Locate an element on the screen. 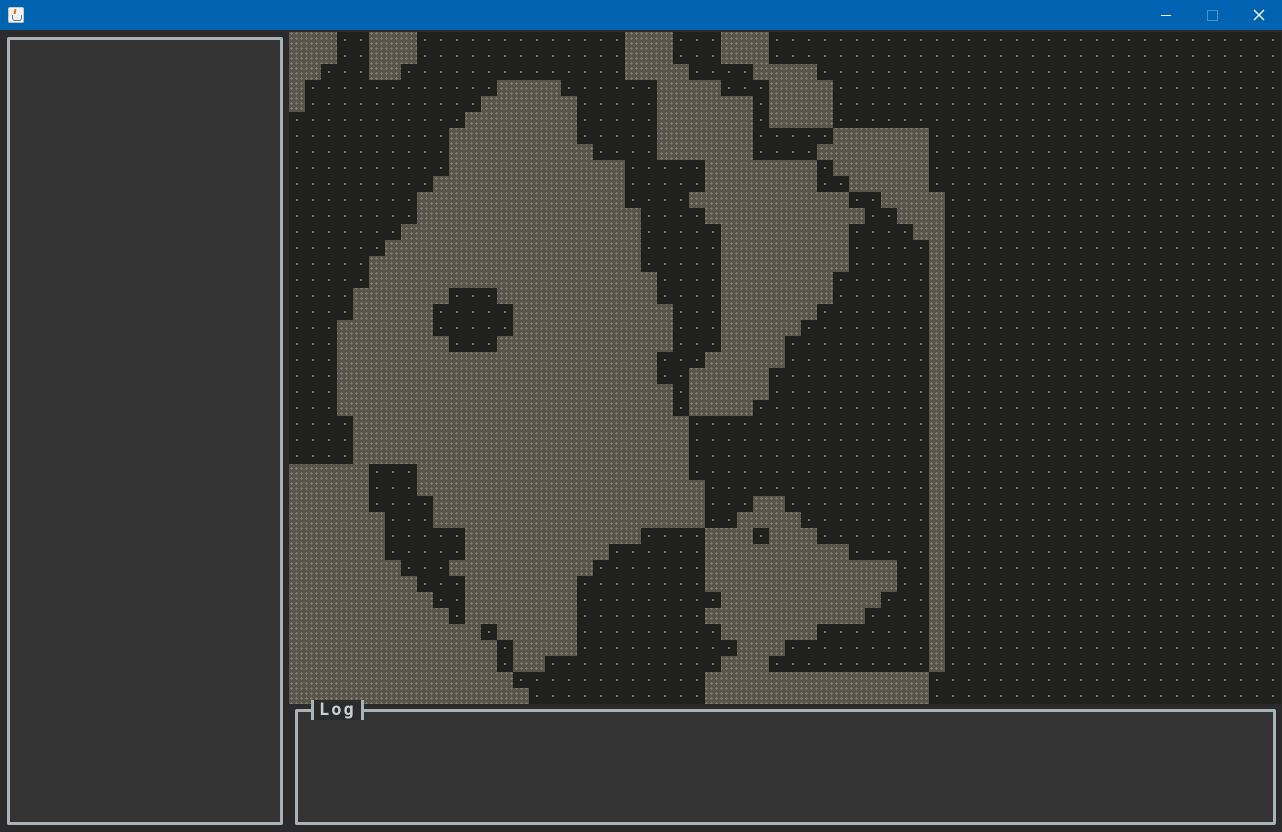 This screenshot has height=832, width=1282. log-title: Log is located at coordinates (337, 710).